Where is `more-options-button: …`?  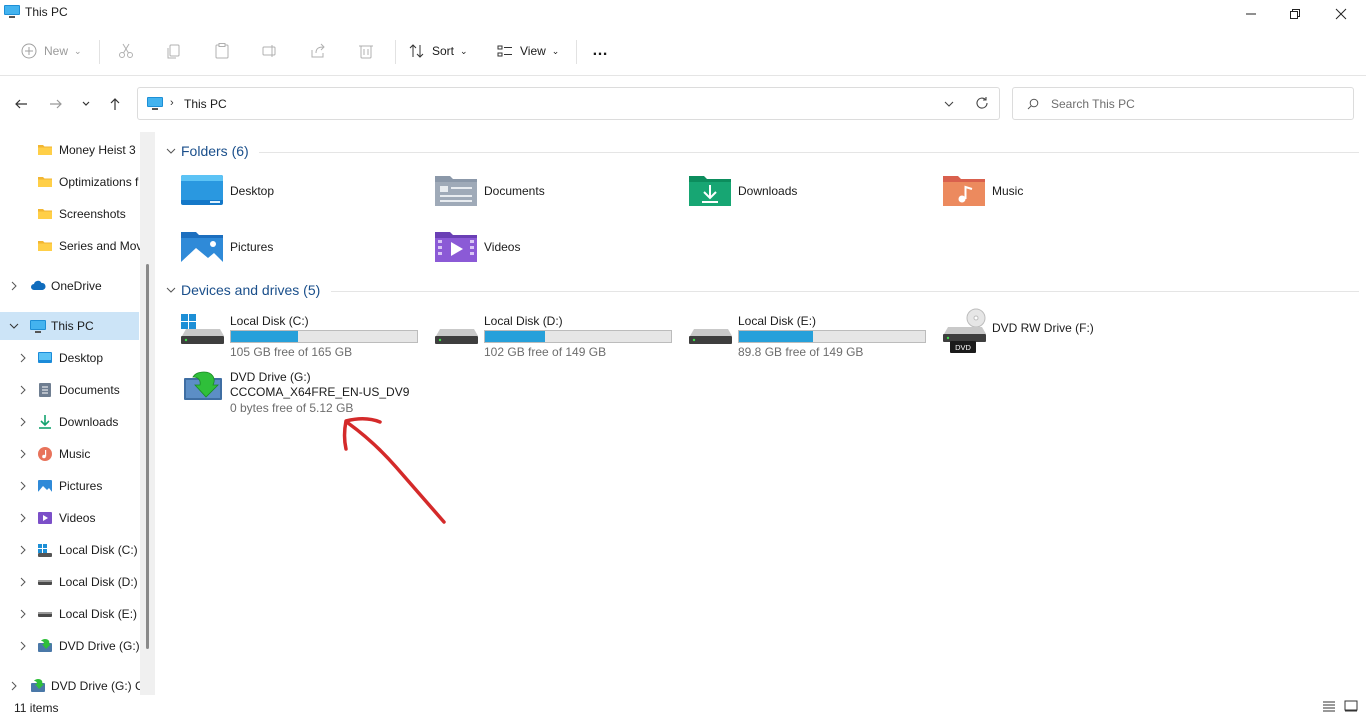 more-options-button: … is located at coordinates (600, 51).